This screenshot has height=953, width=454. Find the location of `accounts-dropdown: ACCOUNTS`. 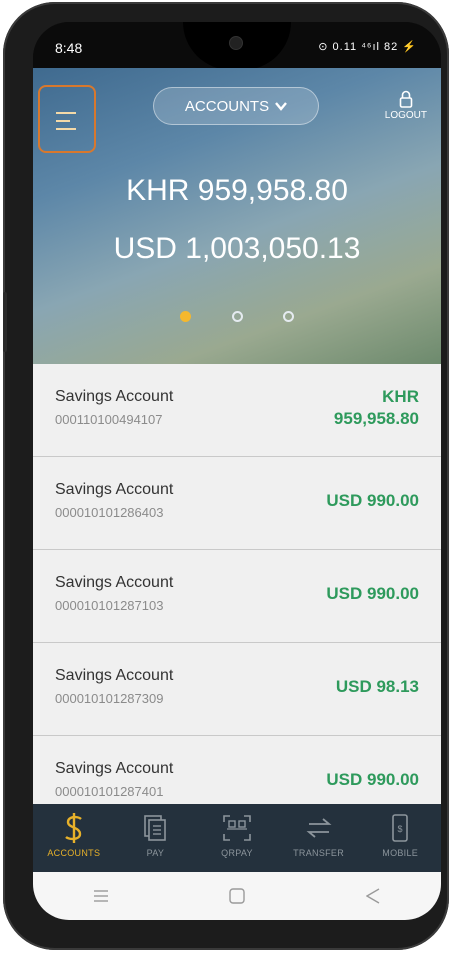

accounts-dropdown: ACCOUNTS is located at coordinates (236, 106).